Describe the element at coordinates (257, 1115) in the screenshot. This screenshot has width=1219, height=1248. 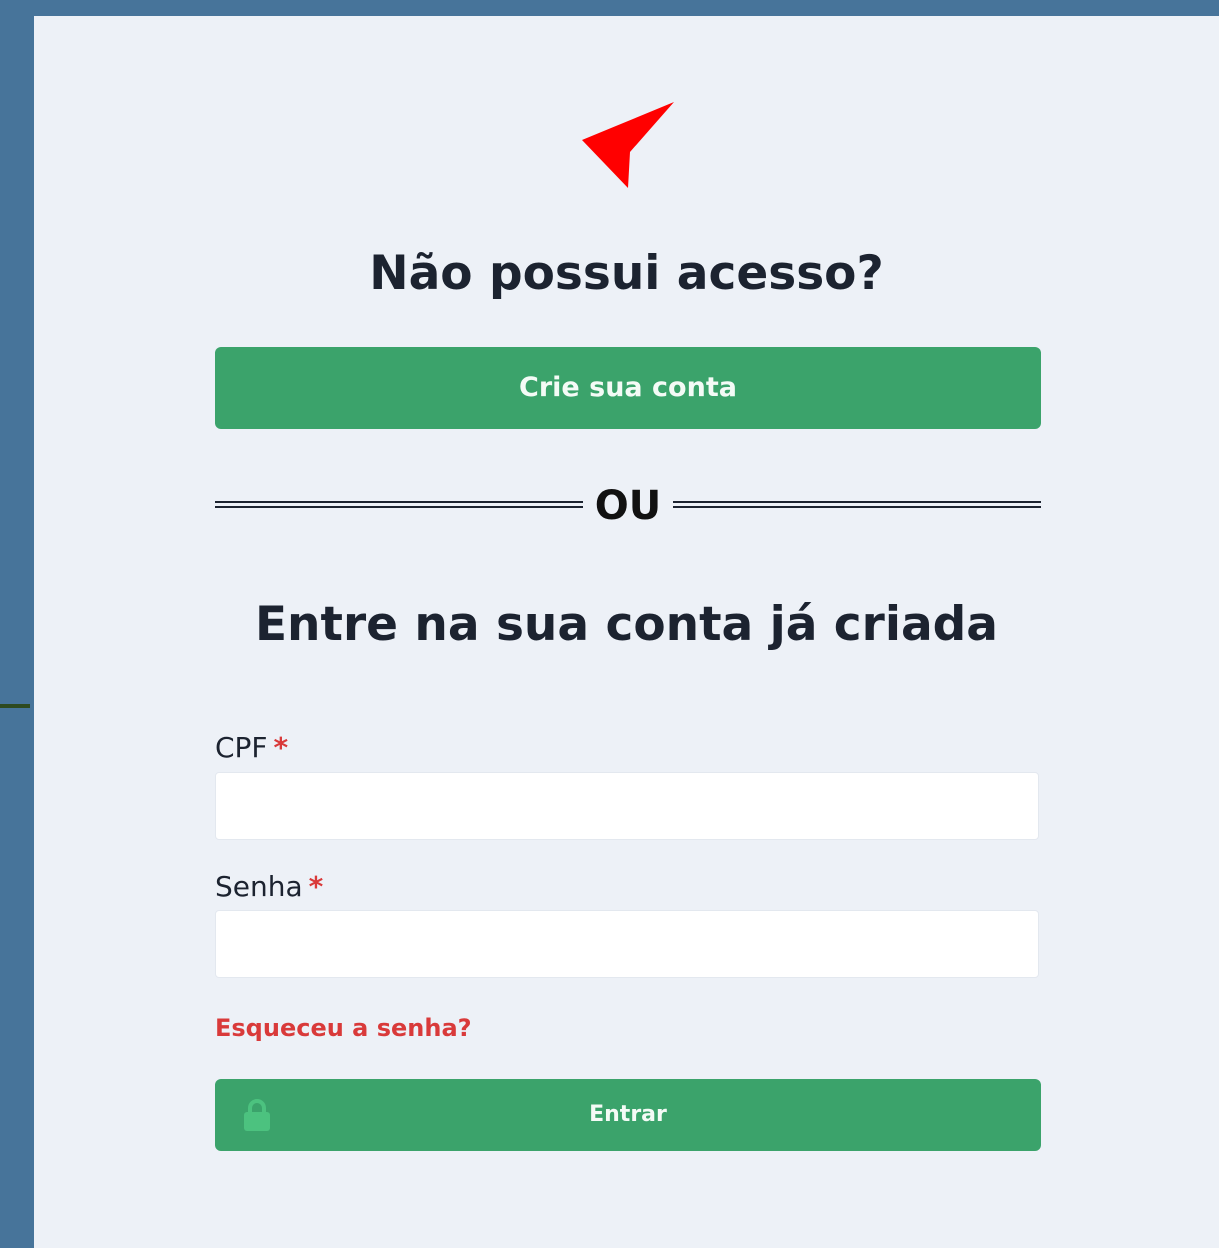
I see `lock-icon` at that location.